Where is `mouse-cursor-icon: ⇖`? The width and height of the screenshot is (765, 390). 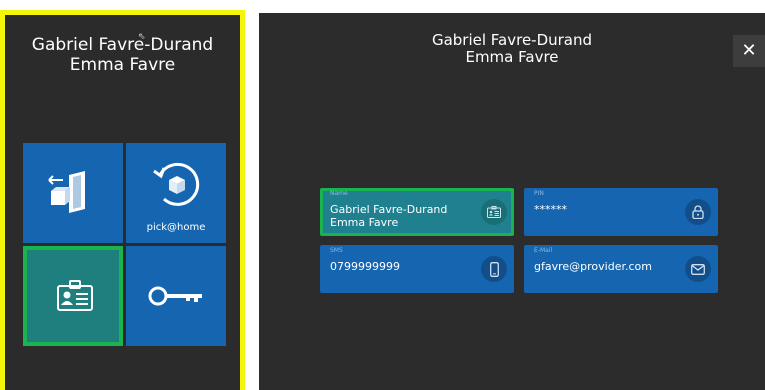 mouse-cursor-icon: ⇖ is located at coordinates (142, 37).